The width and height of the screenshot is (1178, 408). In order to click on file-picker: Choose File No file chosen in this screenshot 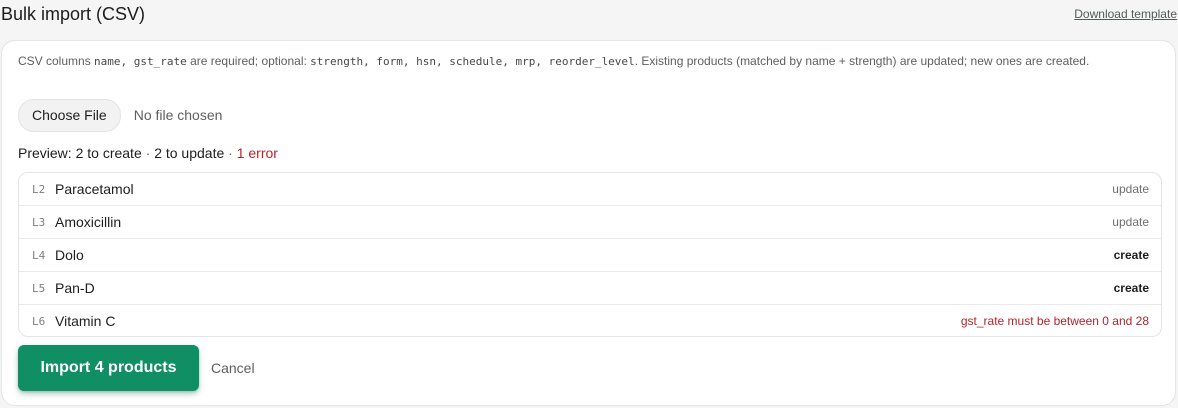, I will do `click(120, 115)`.